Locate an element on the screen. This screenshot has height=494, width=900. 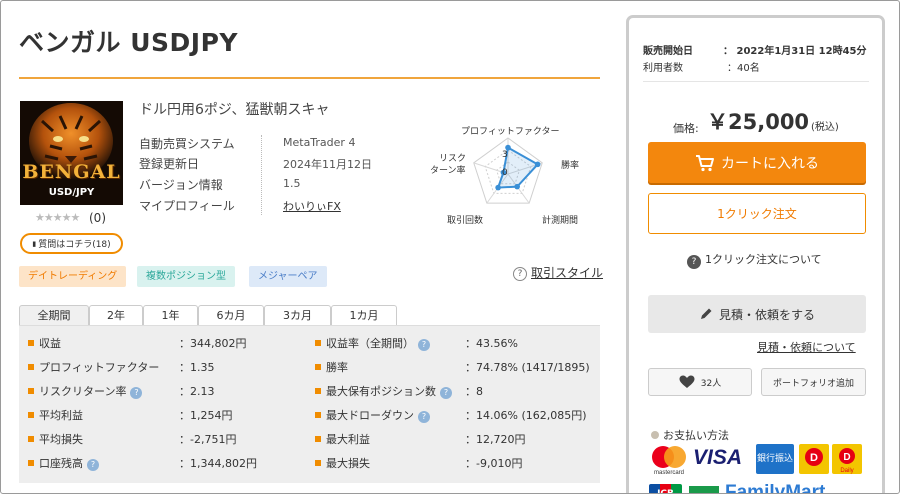
add-portfolio-button: ポートフォリオ追加 is located at coordinates (813, 382).